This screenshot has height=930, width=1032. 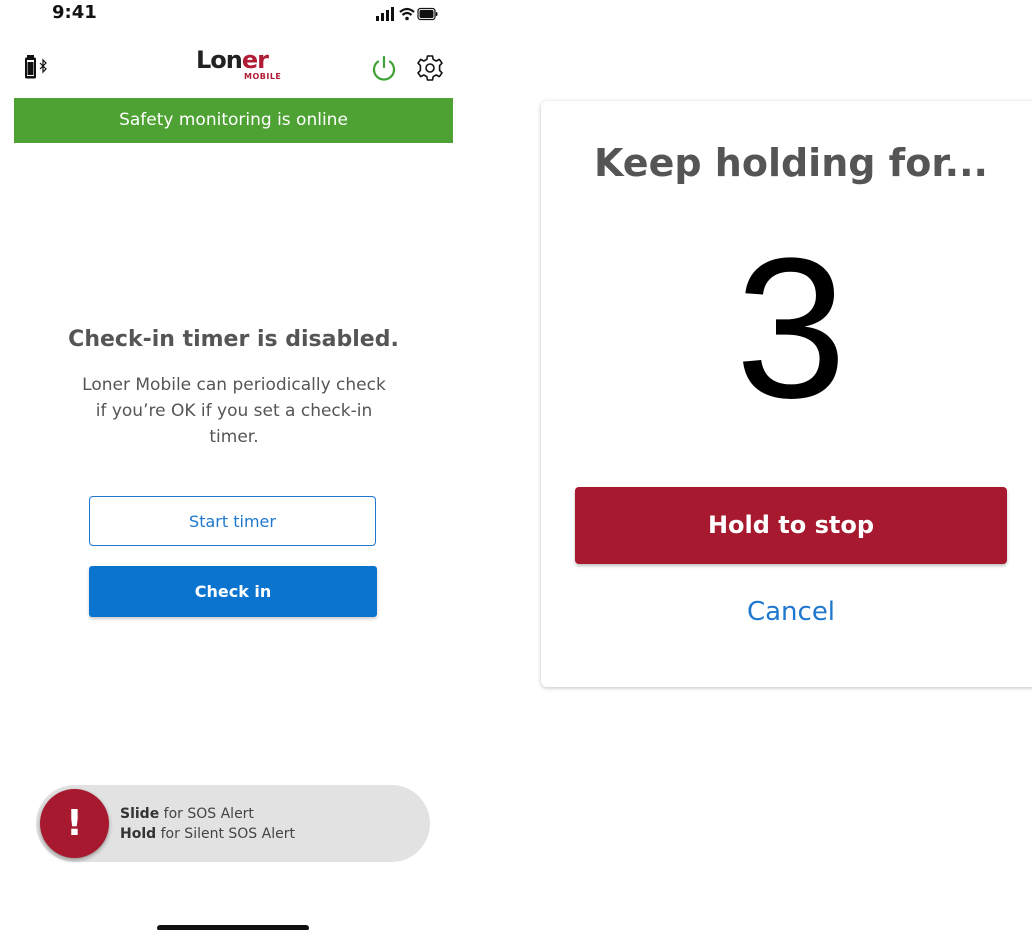 I want to click on wifi-icon, so click(x=407, y=14).